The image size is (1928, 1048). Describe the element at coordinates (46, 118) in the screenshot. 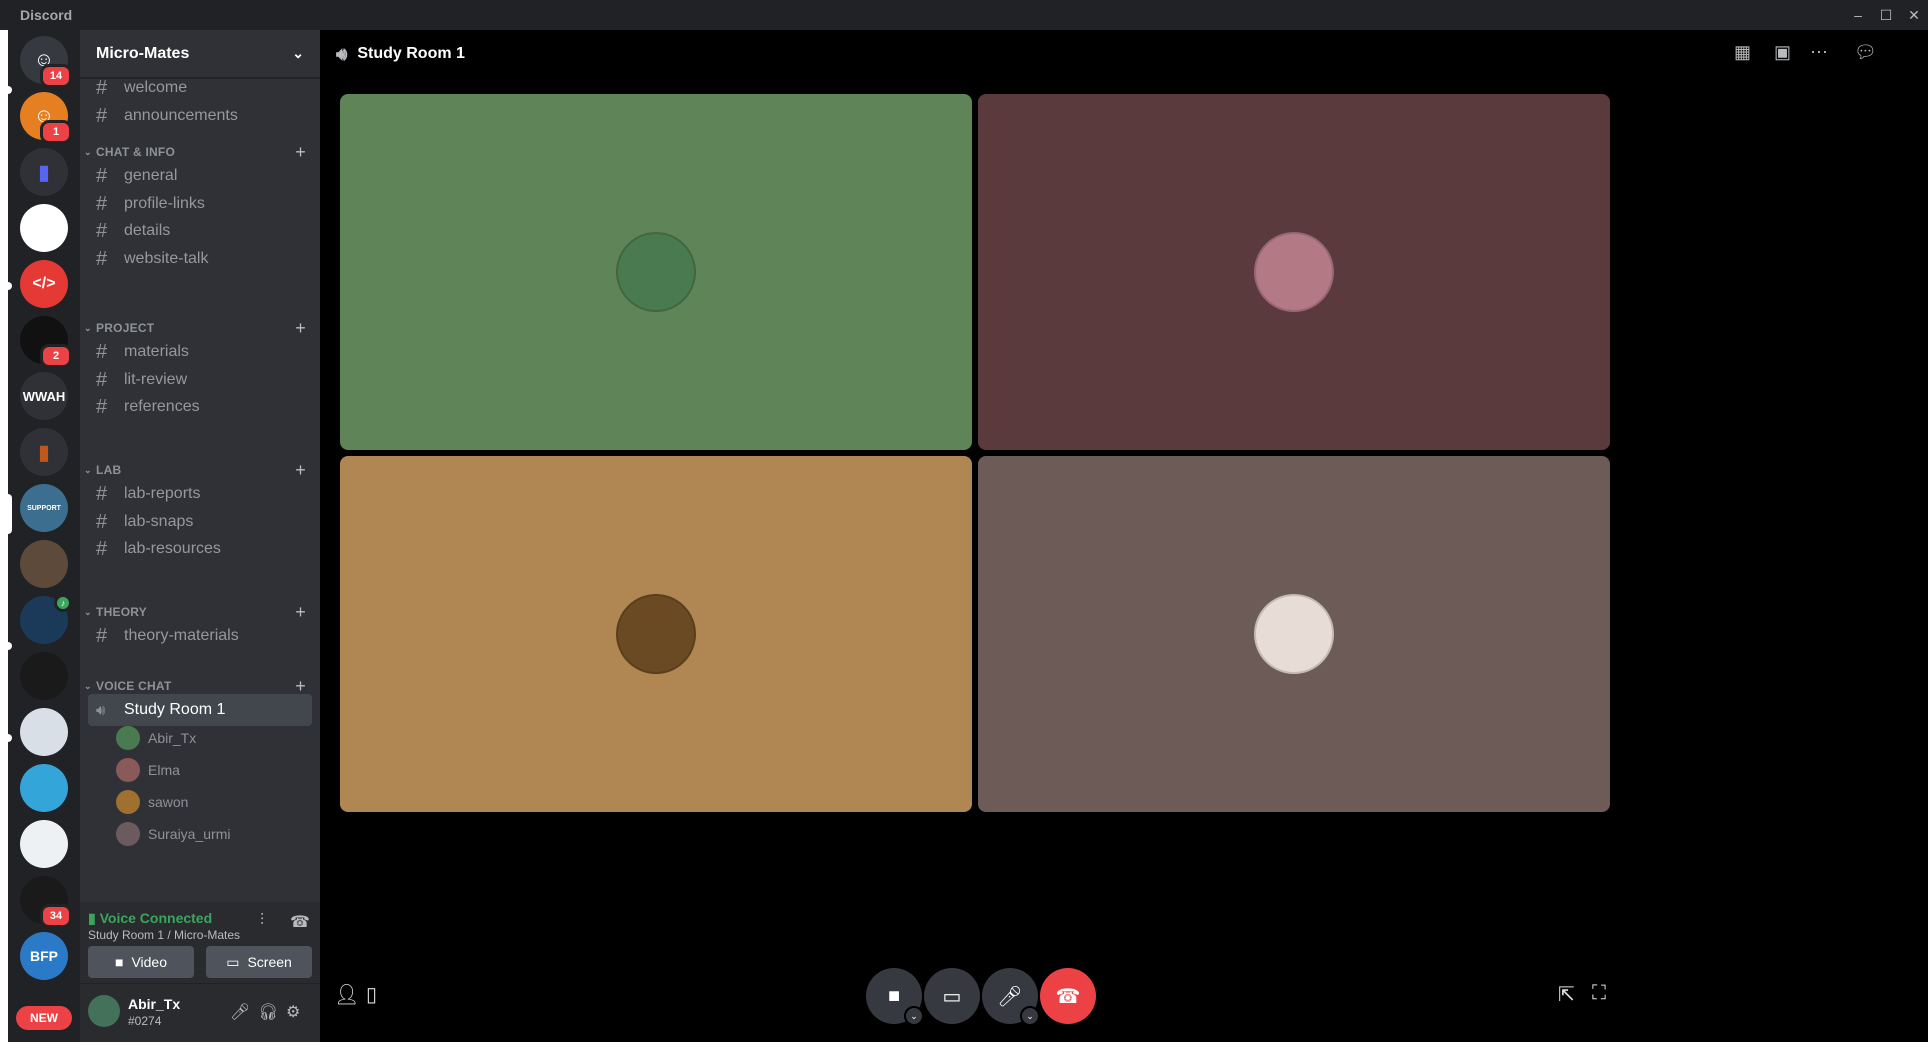

I see `server-icon-friends: ☺ 1` at that location.